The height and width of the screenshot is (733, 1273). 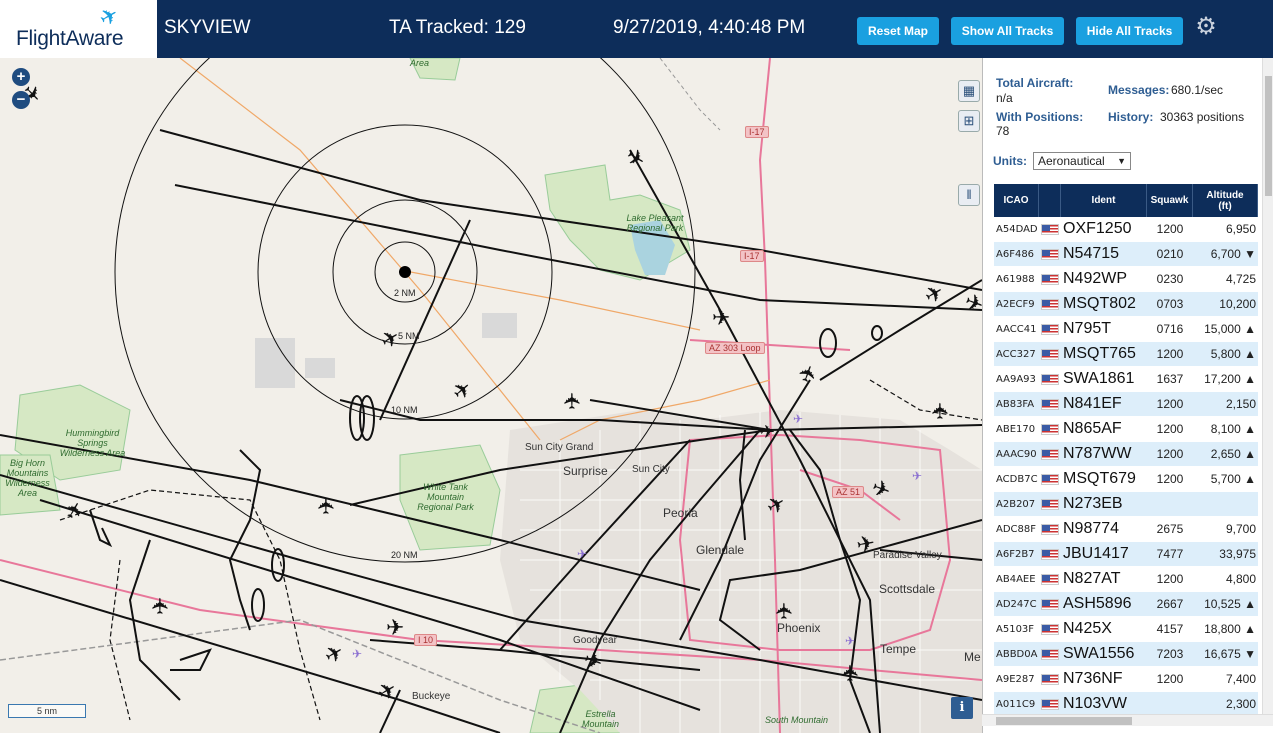 I want to click on row-icao: AB4AEE, so click(x=1016, y=579).